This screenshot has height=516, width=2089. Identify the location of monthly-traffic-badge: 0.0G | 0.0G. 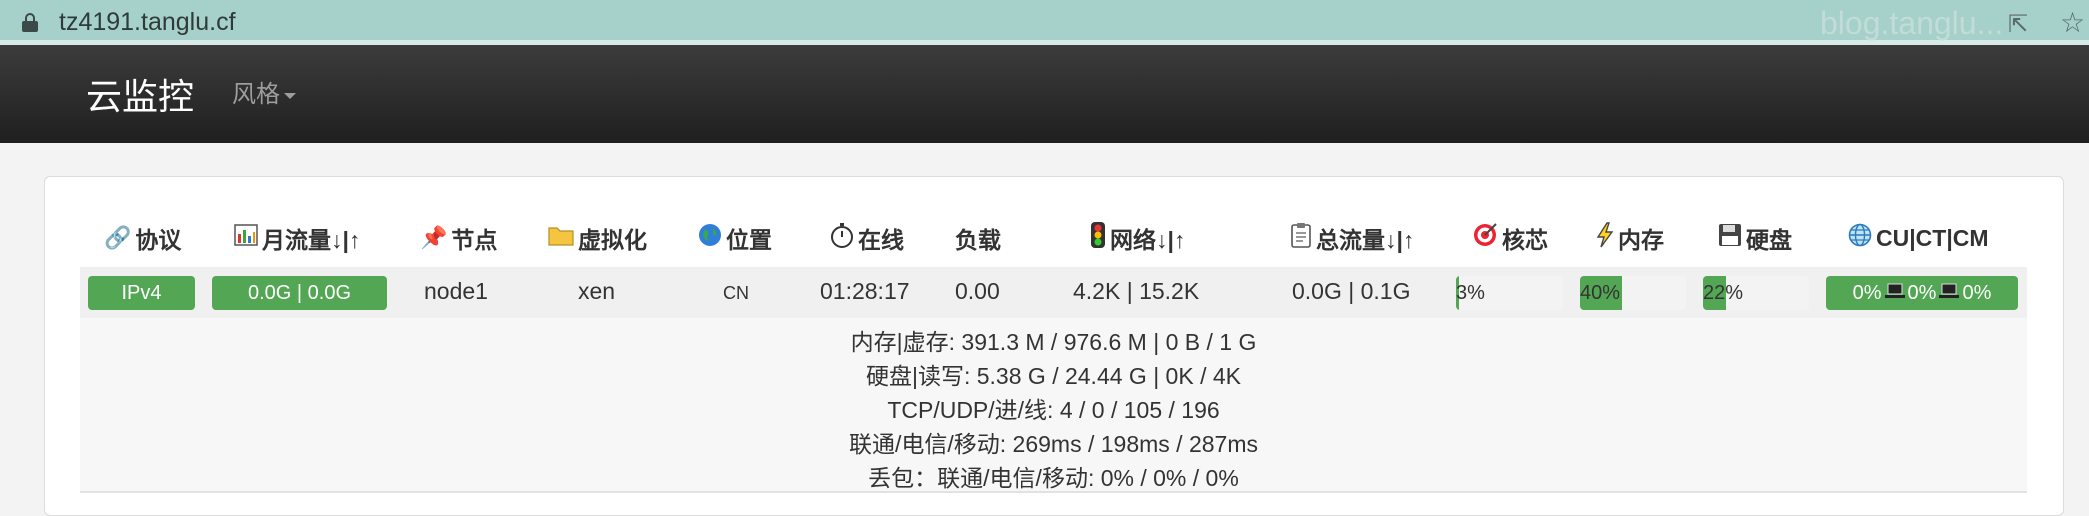
(299, 293).